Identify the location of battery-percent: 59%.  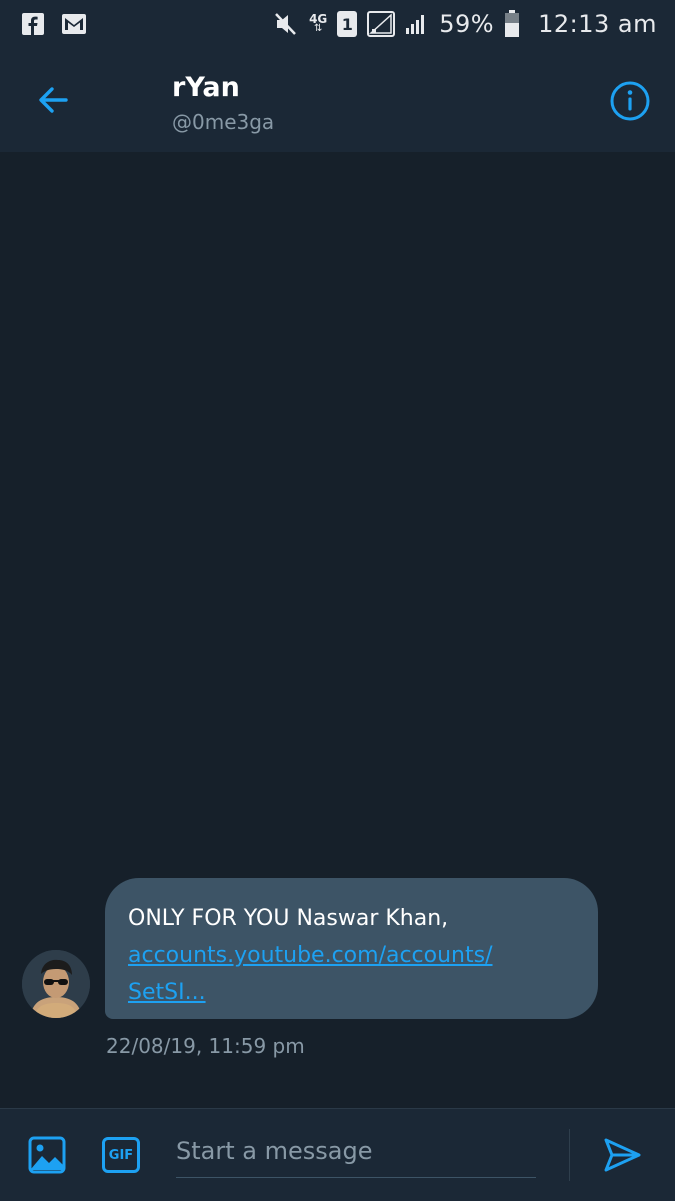
(467, 24).